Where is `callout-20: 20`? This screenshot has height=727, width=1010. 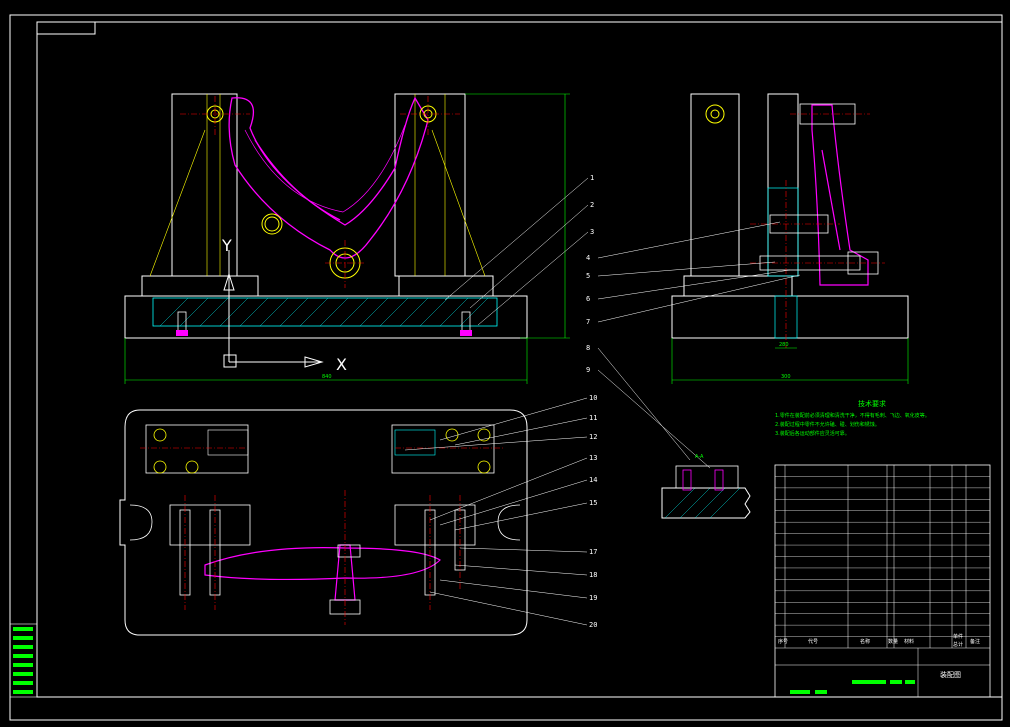
callout-20: 20 is located at coordinates (593, 625).